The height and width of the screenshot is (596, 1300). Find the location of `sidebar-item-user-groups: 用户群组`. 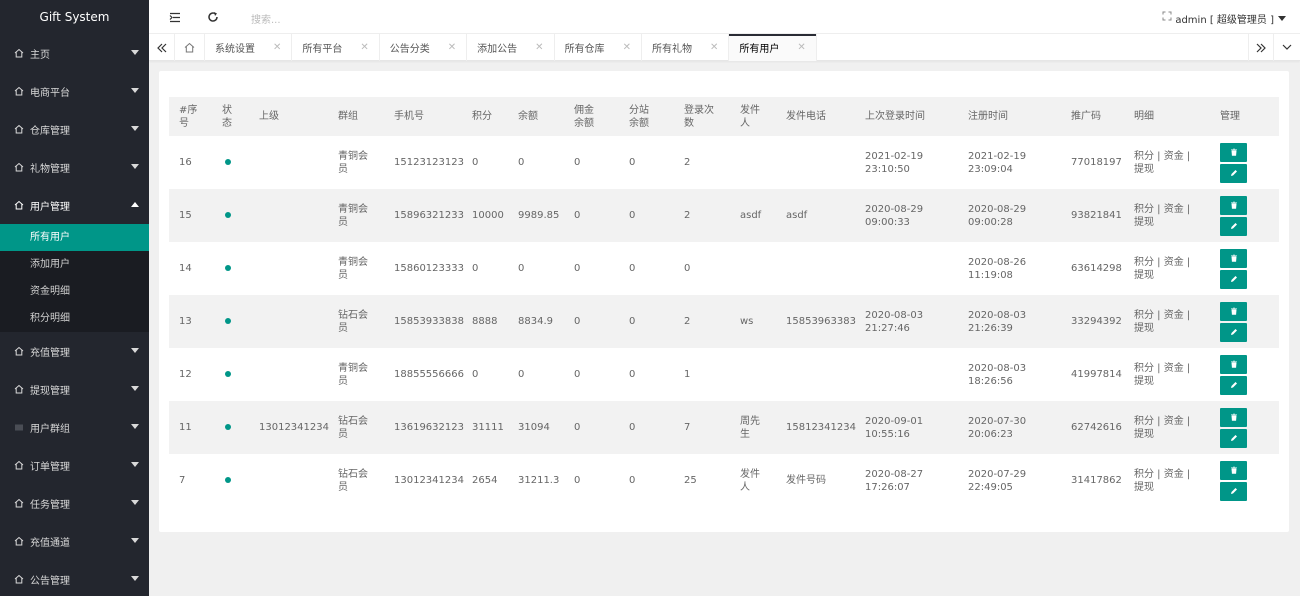

sidebar-item-user-groups: 用户群组 is located at coordinates (74, 427).